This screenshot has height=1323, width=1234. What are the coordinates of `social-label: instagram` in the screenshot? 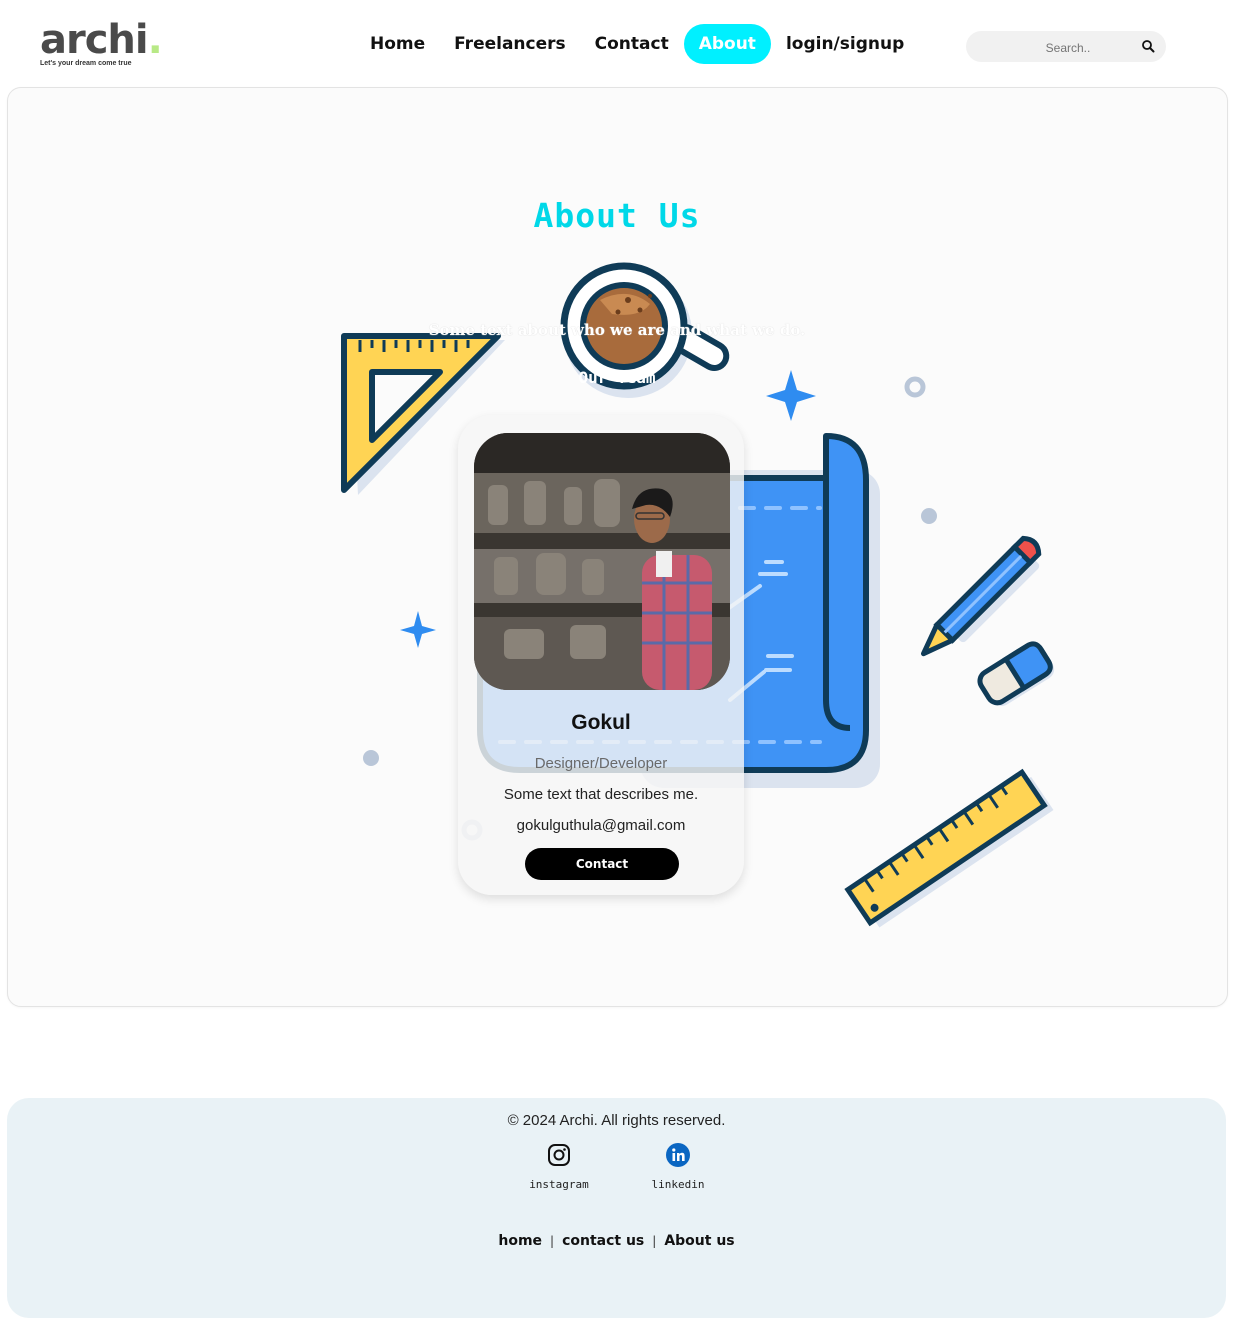 It's located at (559, 1184).